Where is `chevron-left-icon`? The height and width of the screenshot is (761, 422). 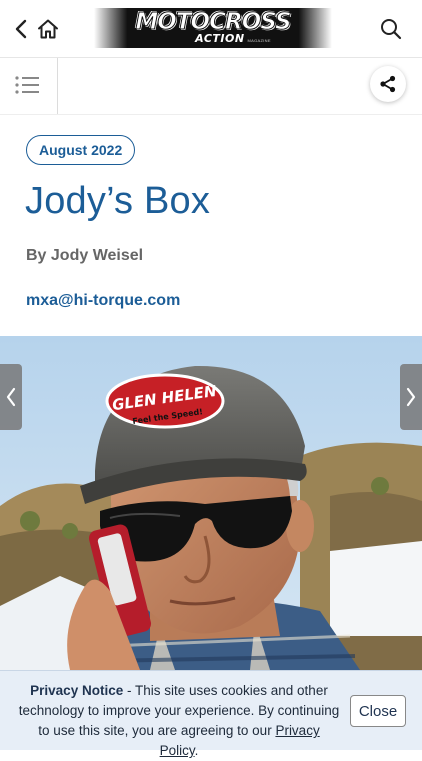
chevron-left-icon is located at coordinates (11, 397).